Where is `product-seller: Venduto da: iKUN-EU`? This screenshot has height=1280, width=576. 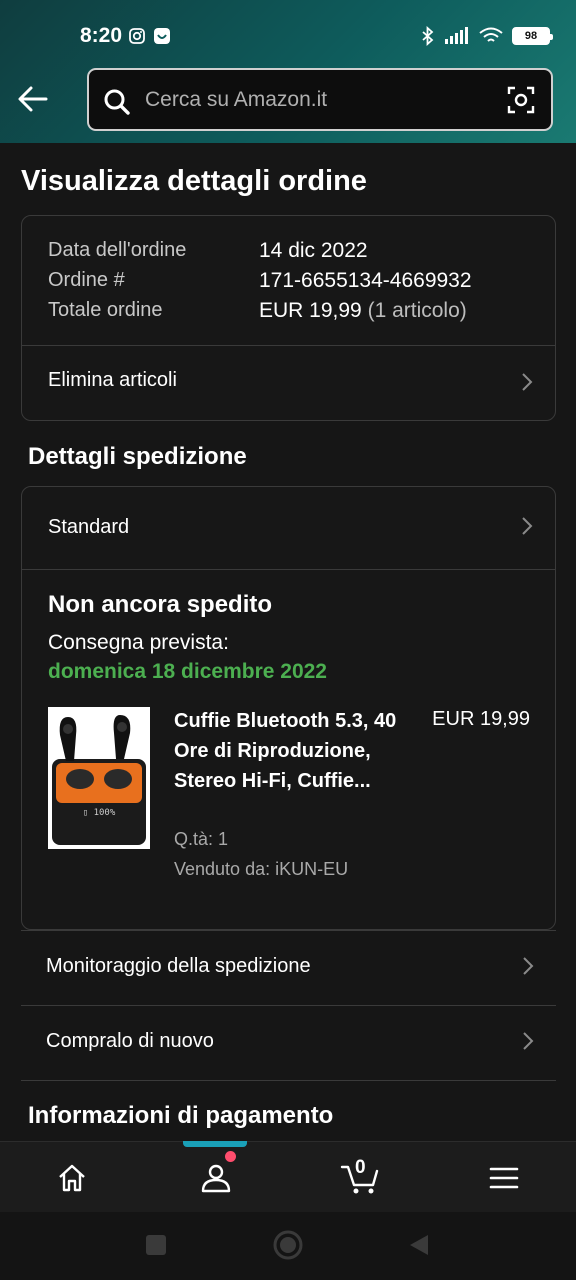 product-seller: Venduto da: iKUN-EU is located at coordinates (261, 869).